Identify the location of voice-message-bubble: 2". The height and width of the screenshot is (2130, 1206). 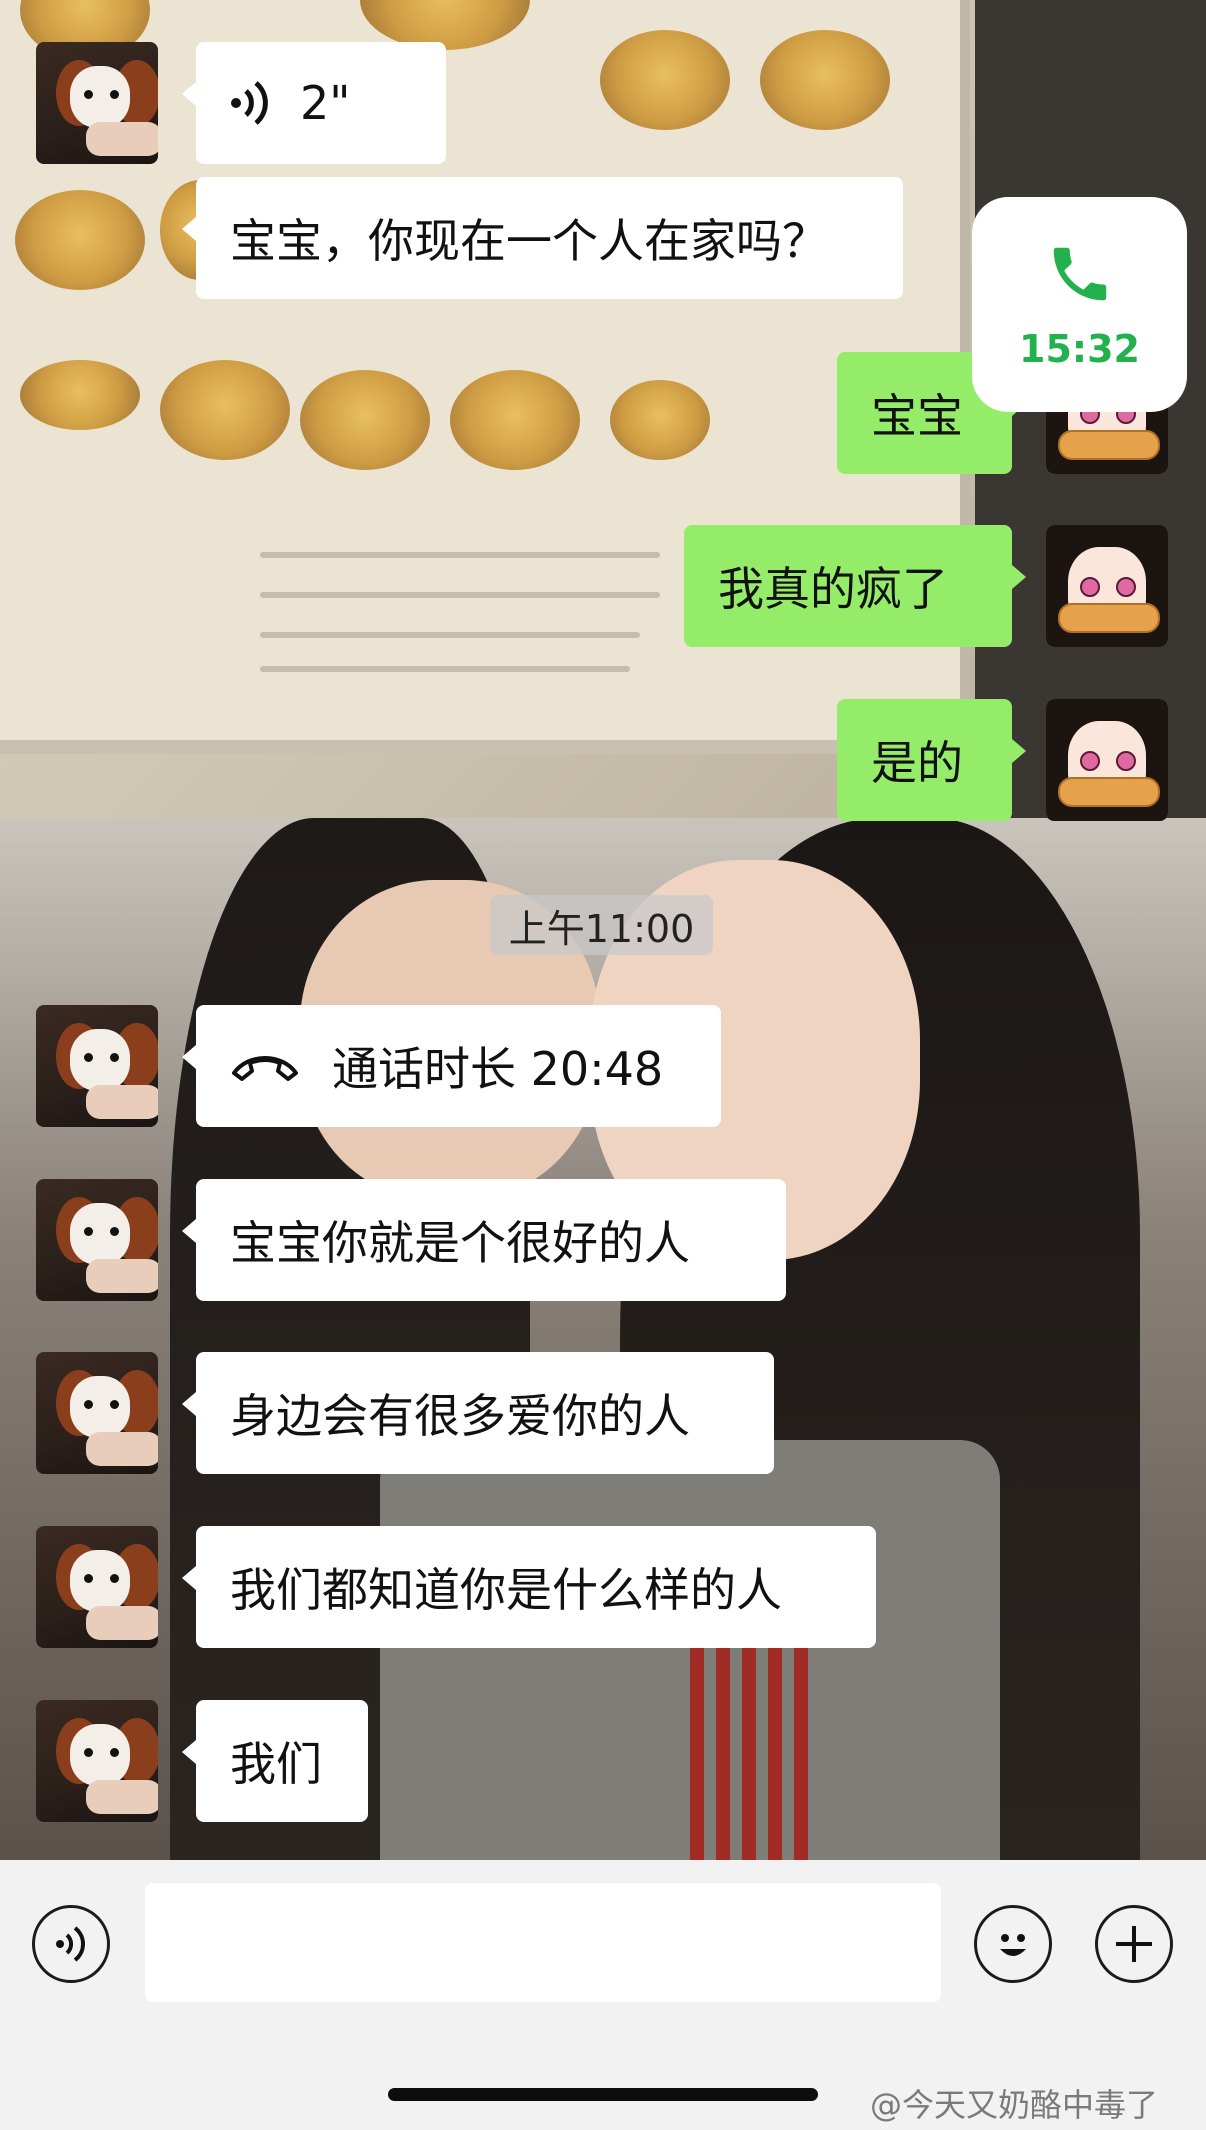
(314, 103).